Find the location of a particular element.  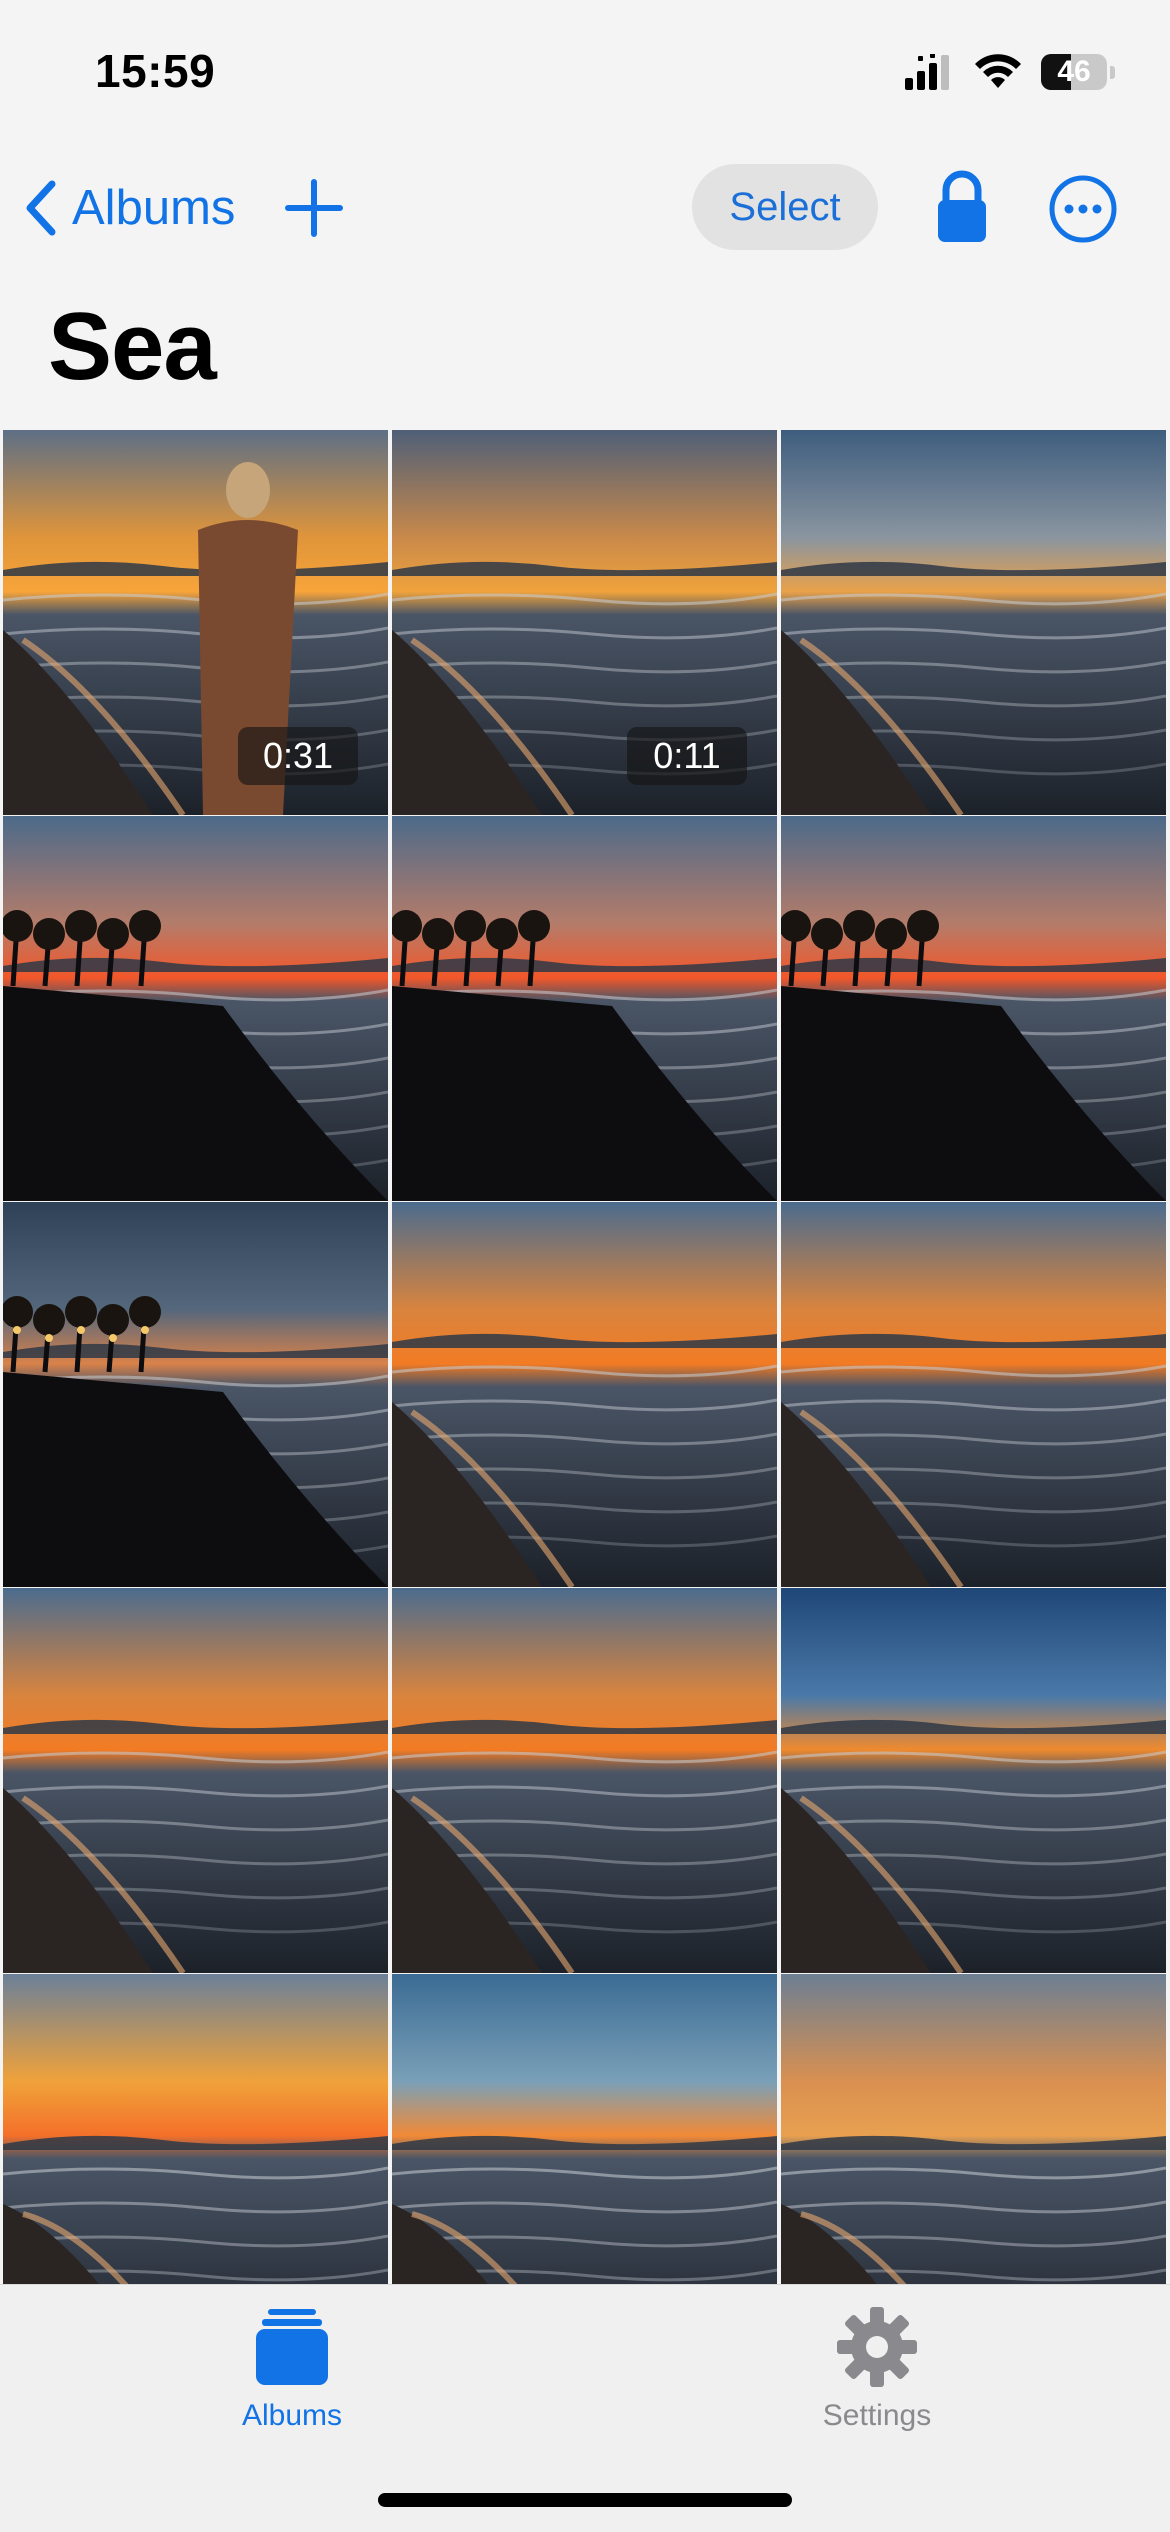

more-options-button is located at coordinates (1083, 209).